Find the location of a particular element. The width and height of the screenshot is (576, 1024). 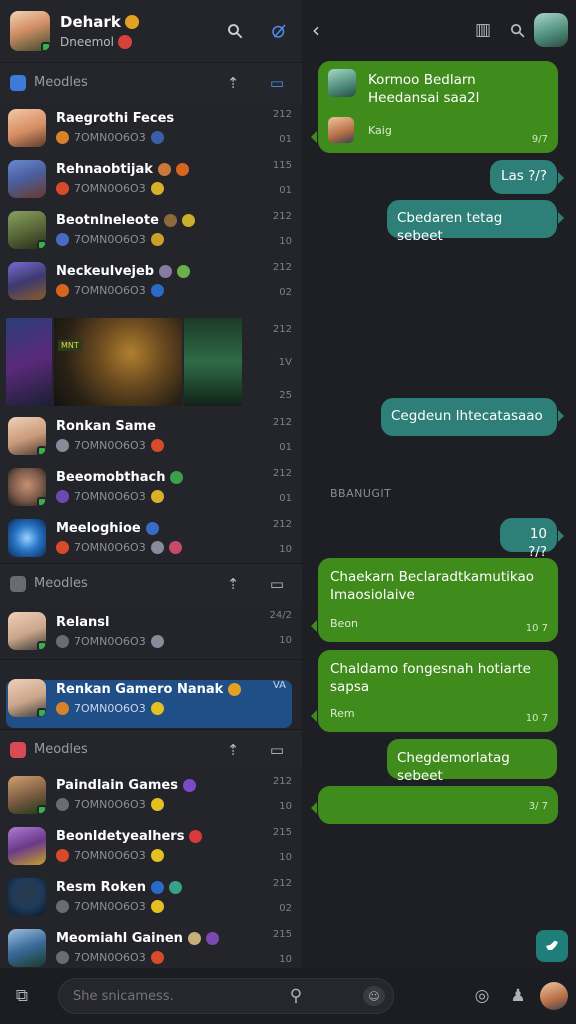

chat-time: 24/2 is located at coordinates (280, 615).